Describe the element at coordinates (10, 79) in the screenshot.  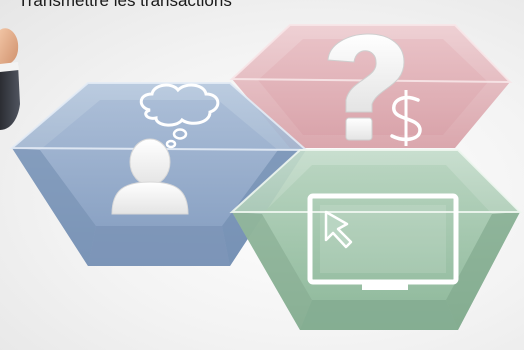
I see `hand-in-suit-sleeve` at that location.